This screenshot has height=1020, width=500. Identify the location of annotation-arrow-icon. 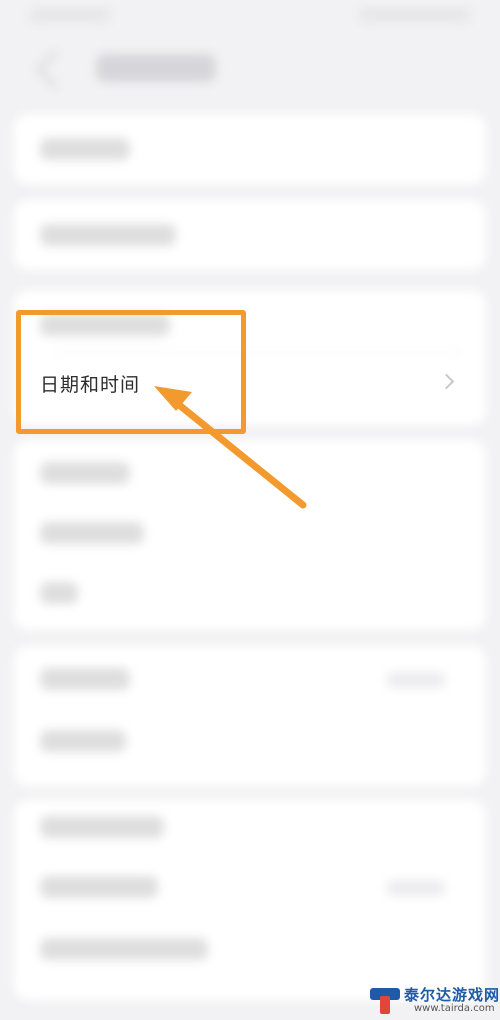
(230, 447).